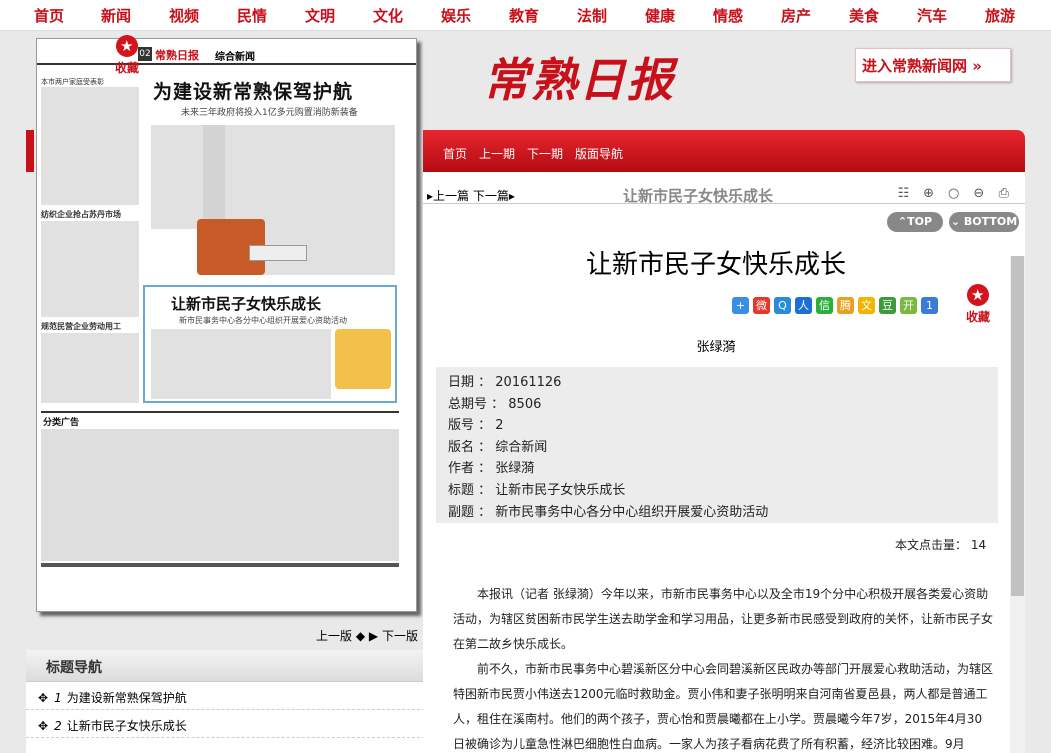 The height and width of the screenshot is (753, 1051). Describe the element at coordinates (320, 15) in the screenshot. I see `channel-civility: 文明` at that location.